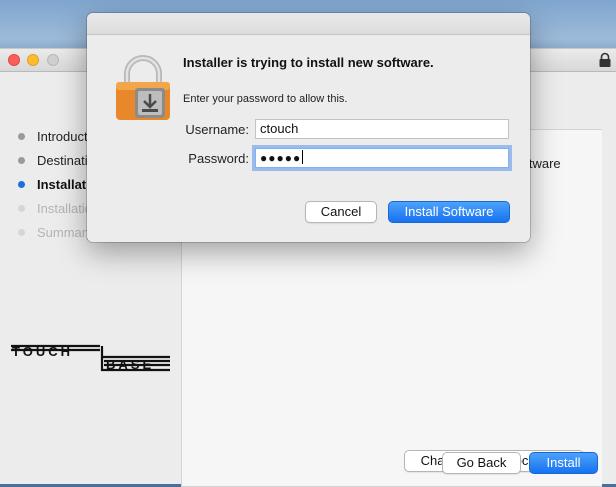 The image size is (616, 487). Describe the element at coordinates (481, 463) in the screenshot. I see `go-back-button: Go Back` at that location.